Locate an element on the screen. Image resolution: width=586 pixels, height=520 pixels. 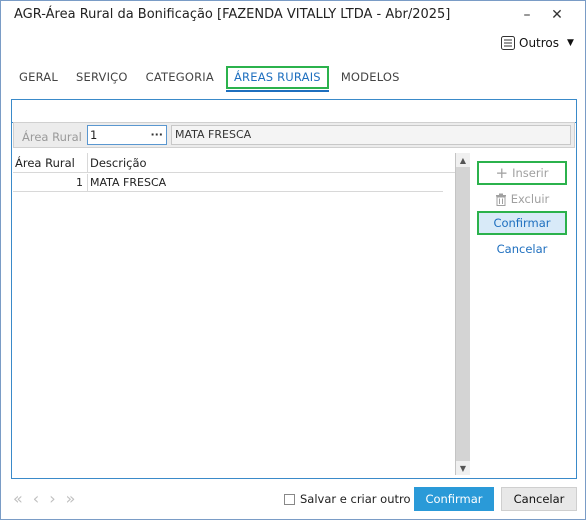
grid-scrollbar: ▲ ▼ is located at coordinates (462, 314).